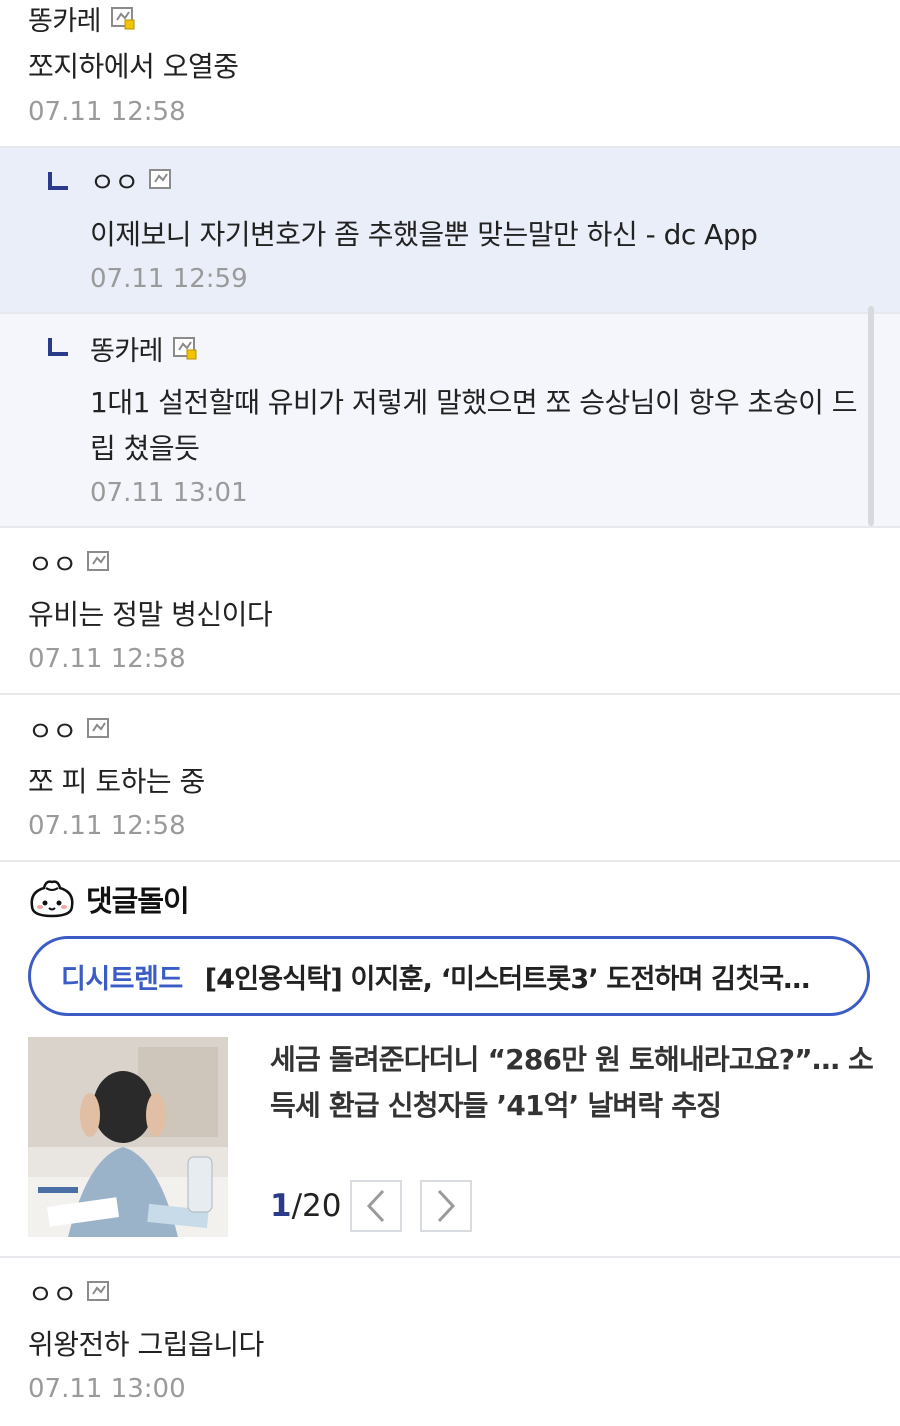  I want to click on news-thumbnail, so click(128, 1137).